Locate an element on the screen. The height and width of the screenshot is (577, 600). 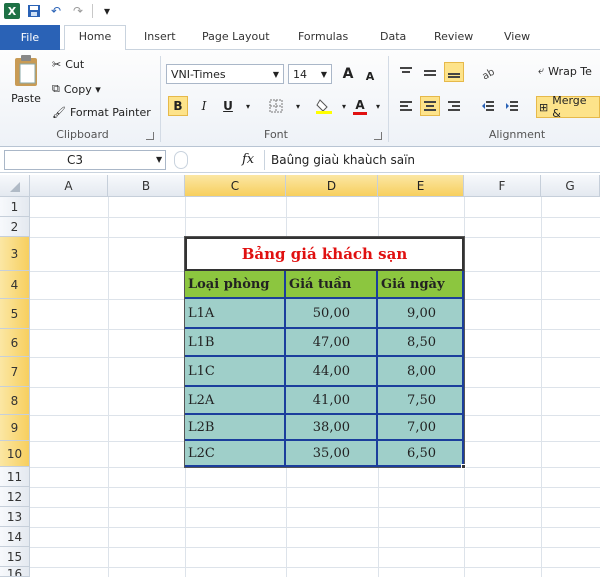
format-painter-button: 🖌 Format Painter is located at coordinates (101, 112).